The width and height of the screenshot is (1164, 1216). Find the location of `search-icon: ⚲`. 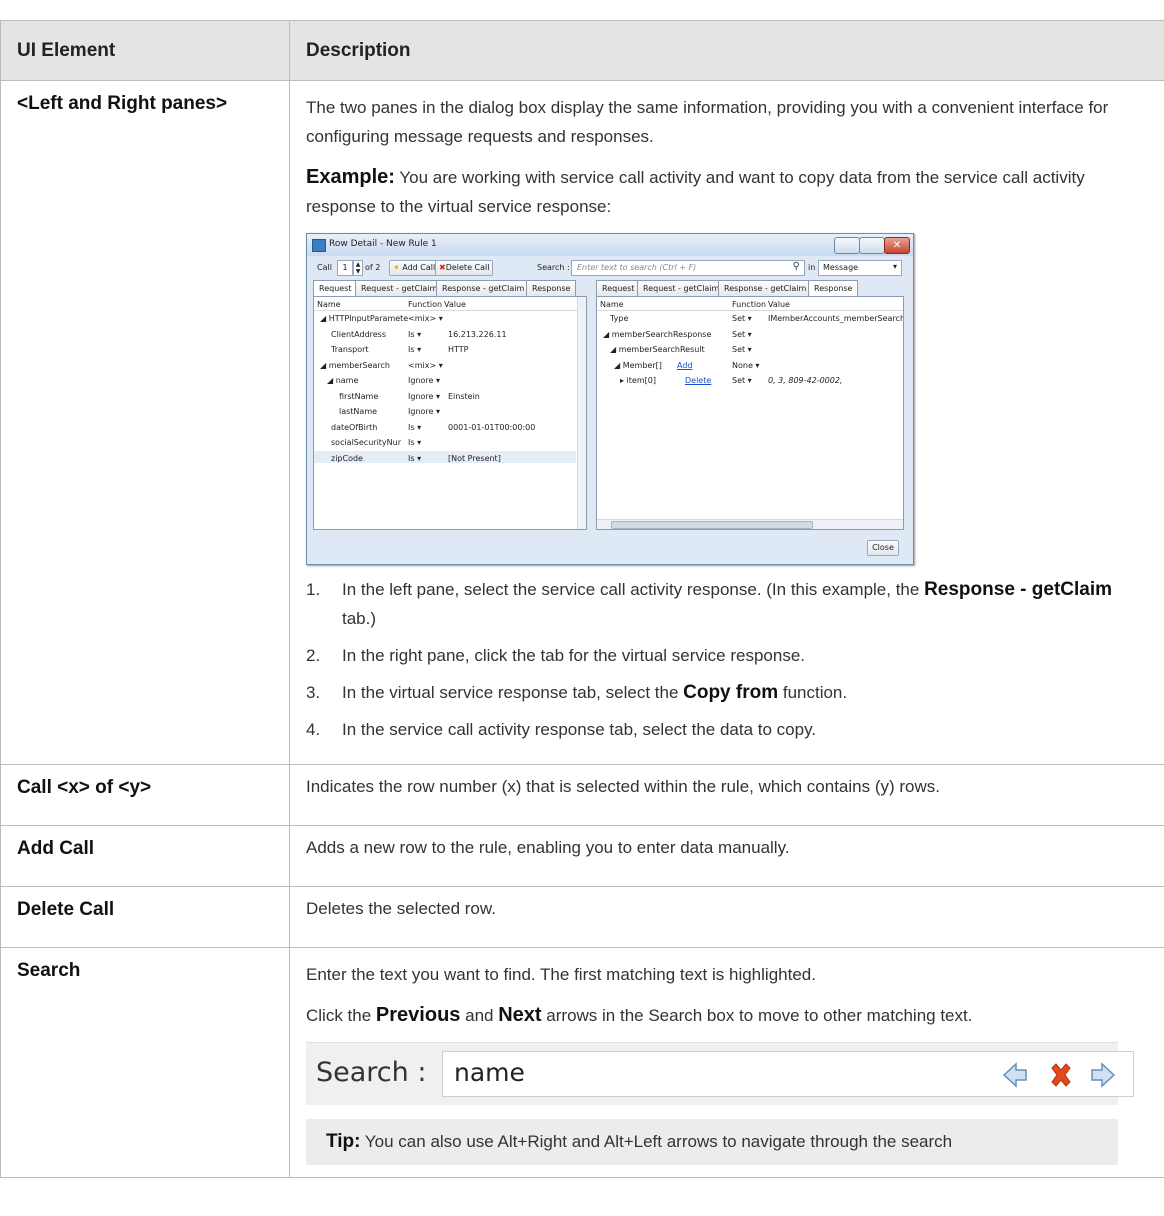

search-icon: ⚲ is located at coordinates (796, 266).